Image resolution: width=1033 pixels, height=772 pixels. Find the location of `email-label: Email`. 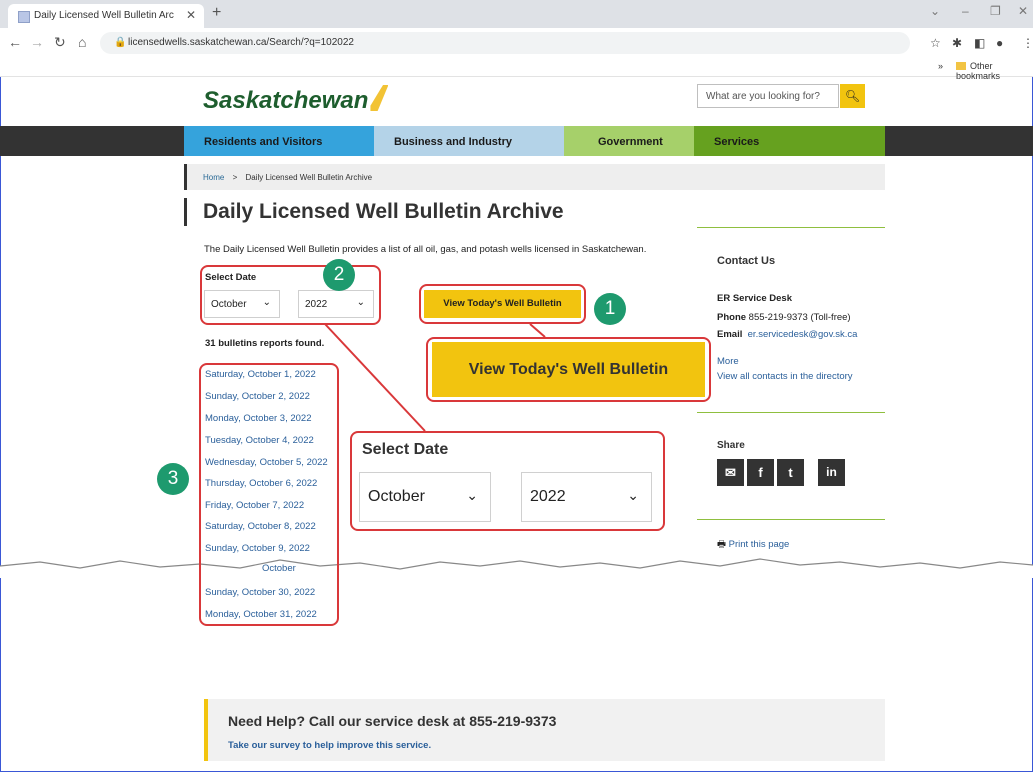

email-label: Email is located at coordinates (730, 334).